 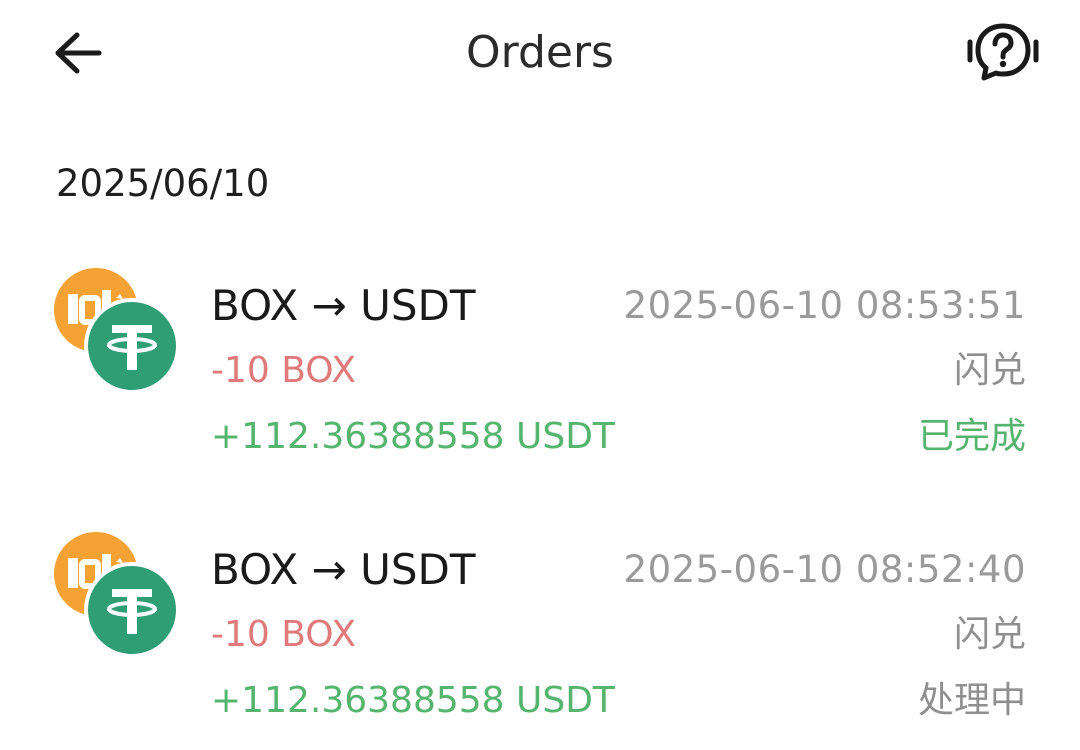 I want to click on help-chat-icon, so click(x=1003, y=52).